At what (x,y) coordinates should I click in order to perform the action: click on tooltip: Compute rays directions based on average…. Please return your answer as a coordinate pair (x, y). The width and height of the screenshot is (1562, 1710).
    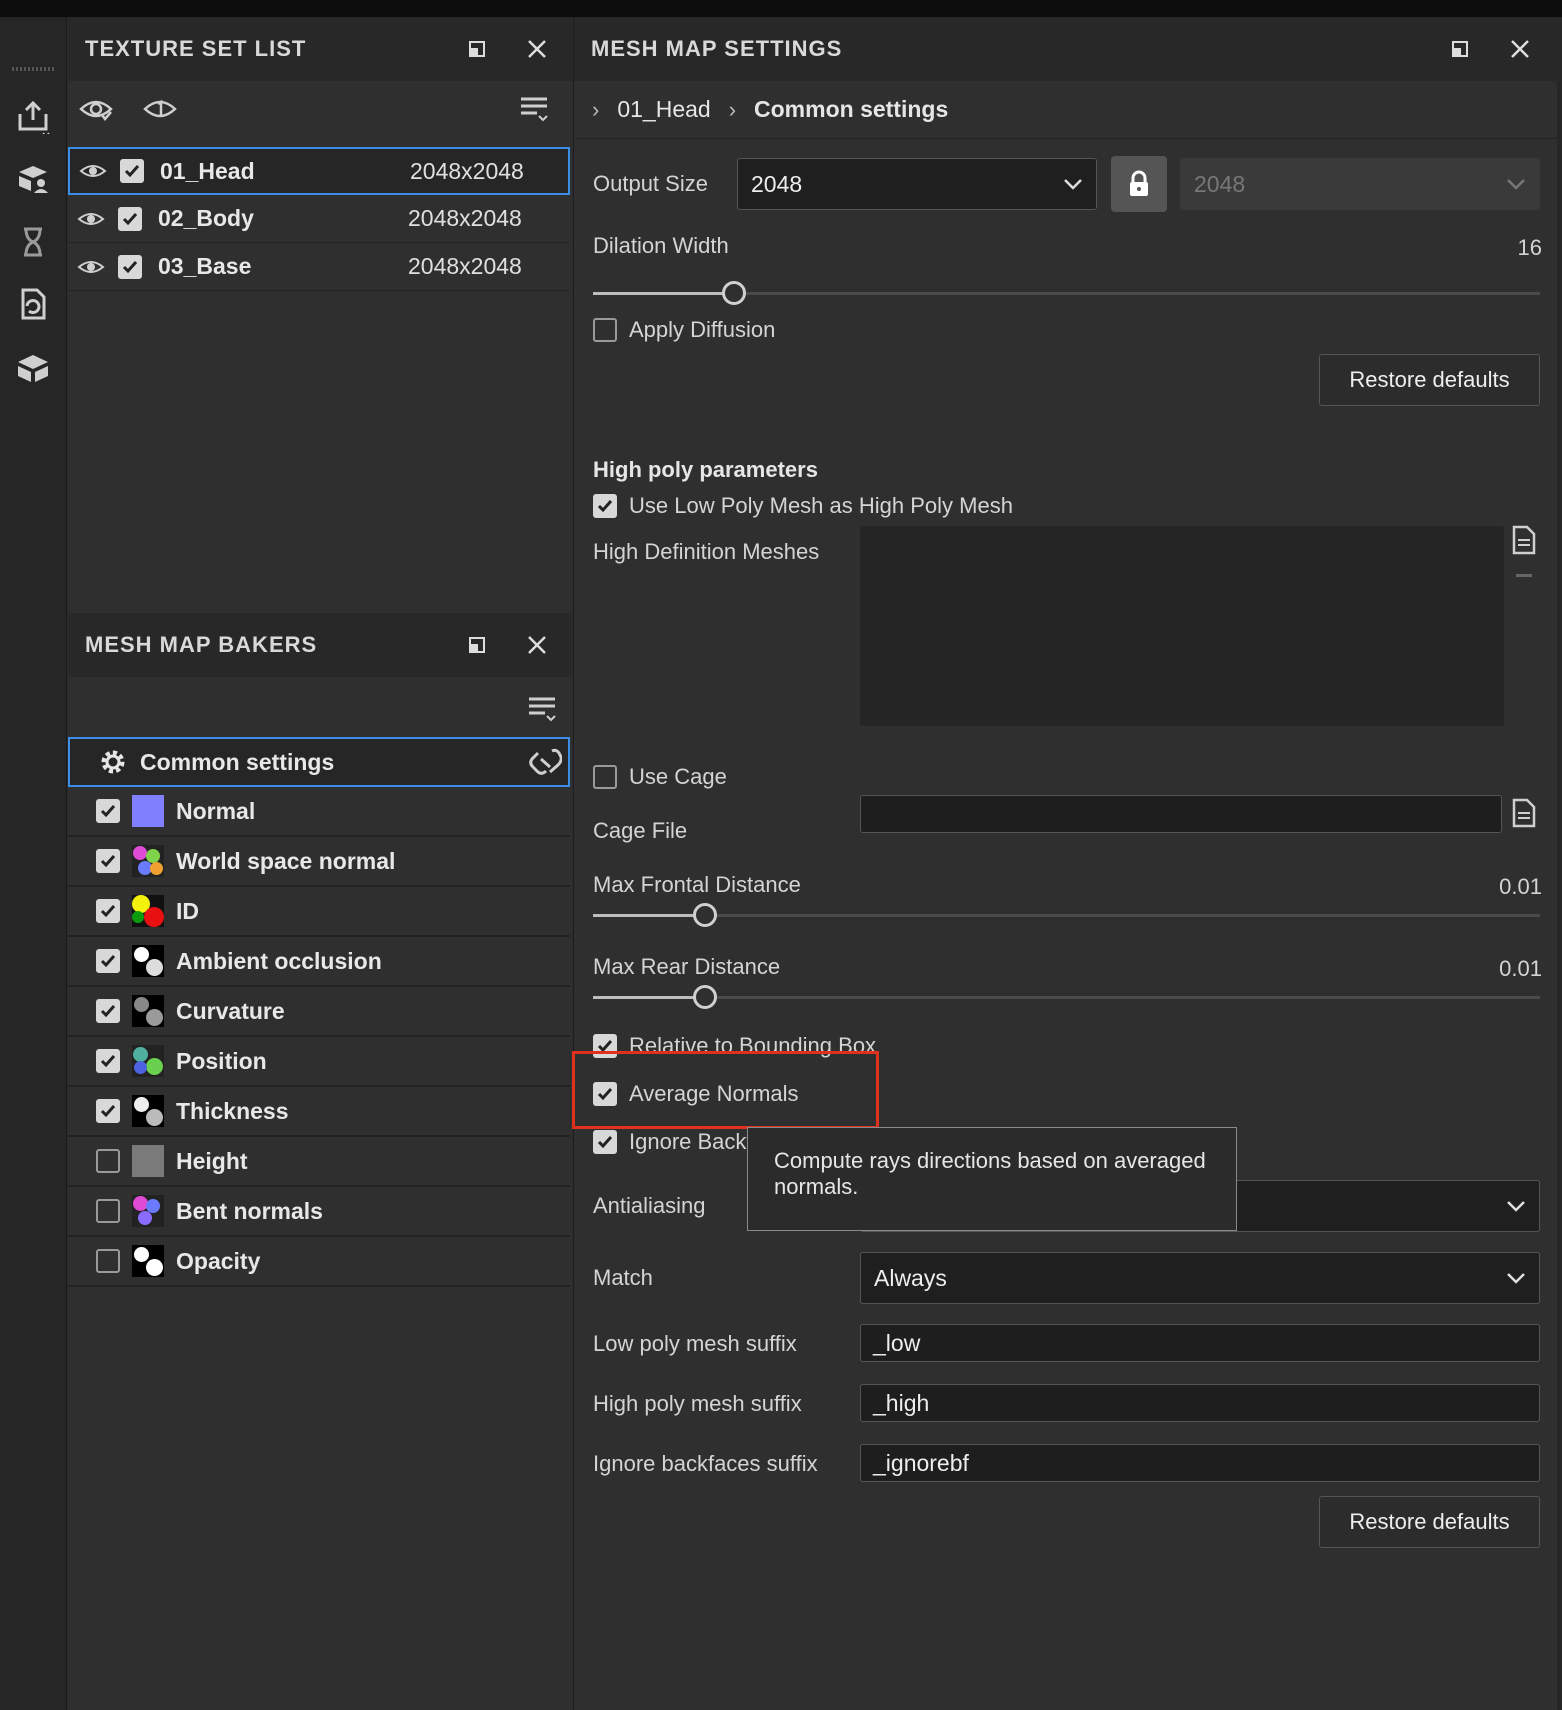
    Looking at the image, I should click on (992, 1179).